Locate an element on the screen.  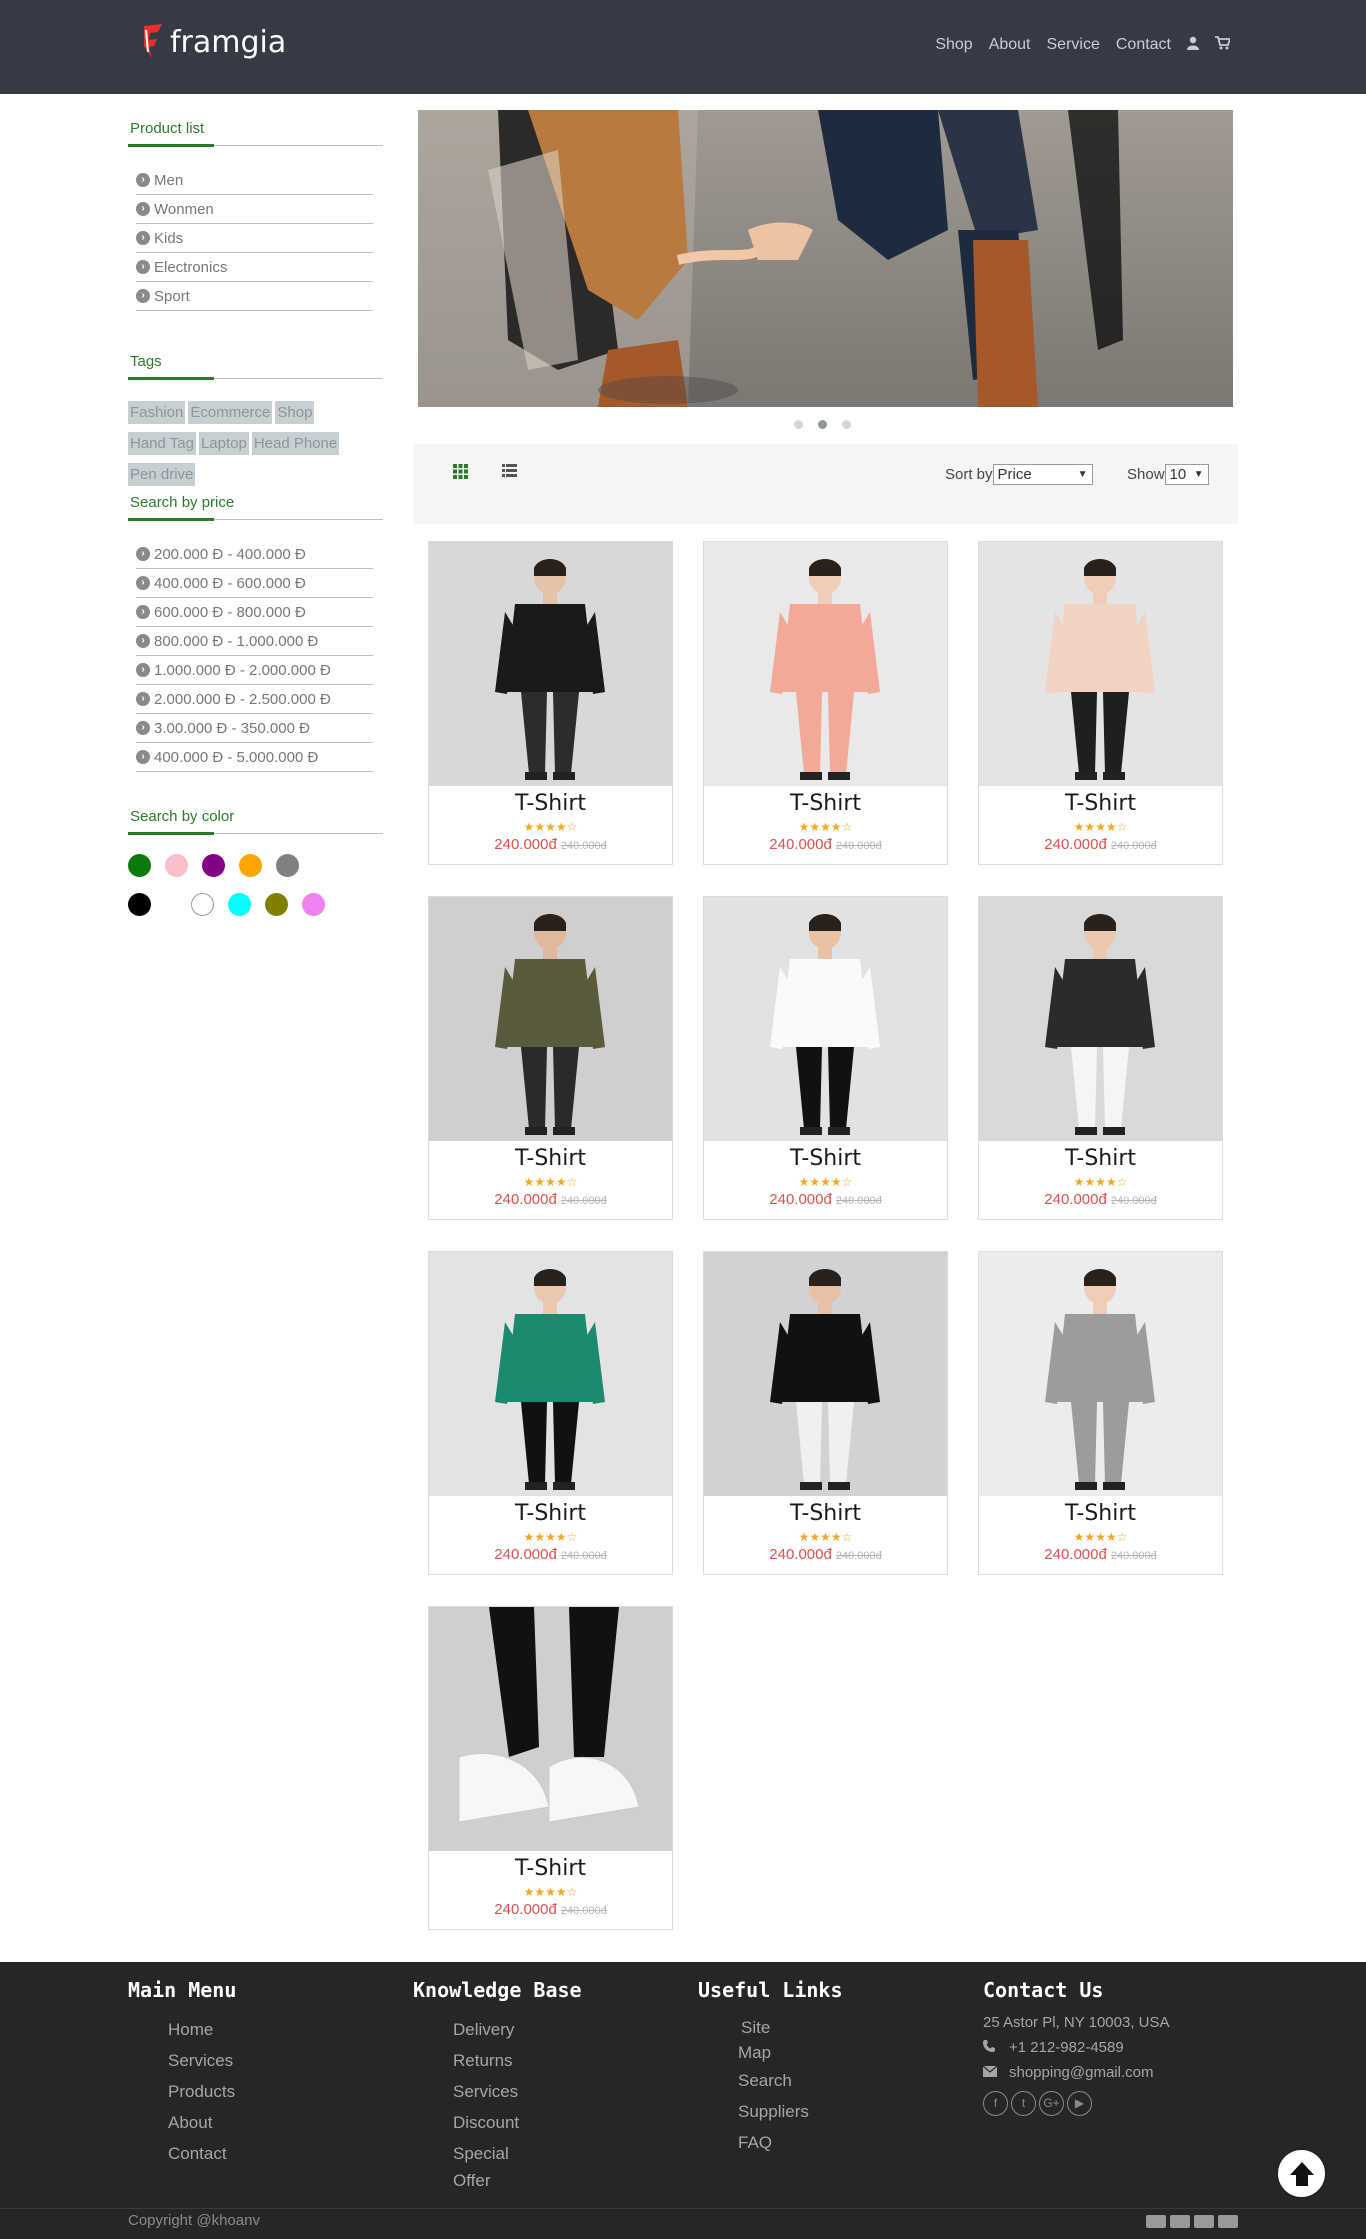
tag: Pen drive is located at coordinates (162, 474).